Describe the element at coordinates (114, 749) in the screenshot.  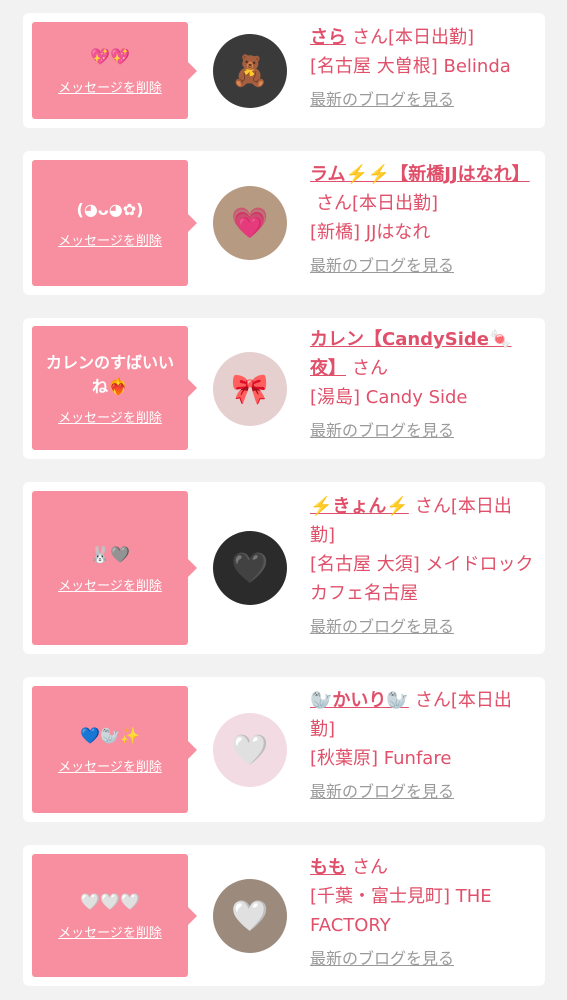
I see `message-bubble: 💙🦭✨ メッセージを削除` at that location.